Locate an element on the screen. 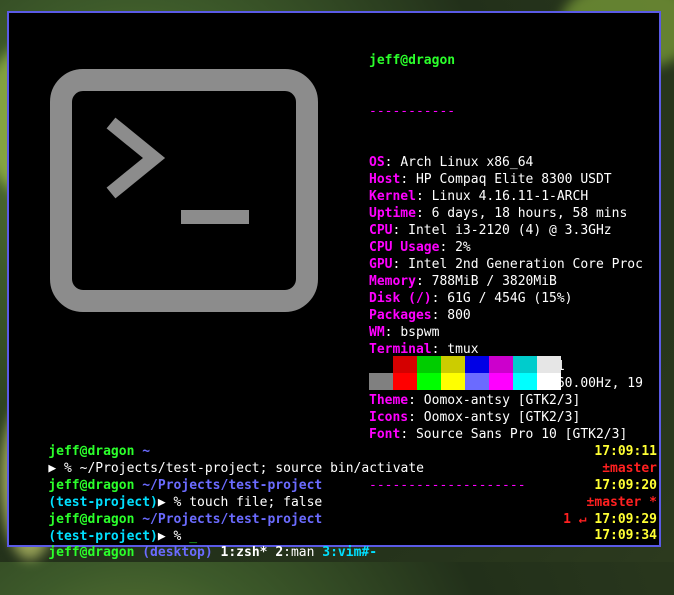  prompt-line: jeff@dragon ~ is located at coordinates (337, 442).